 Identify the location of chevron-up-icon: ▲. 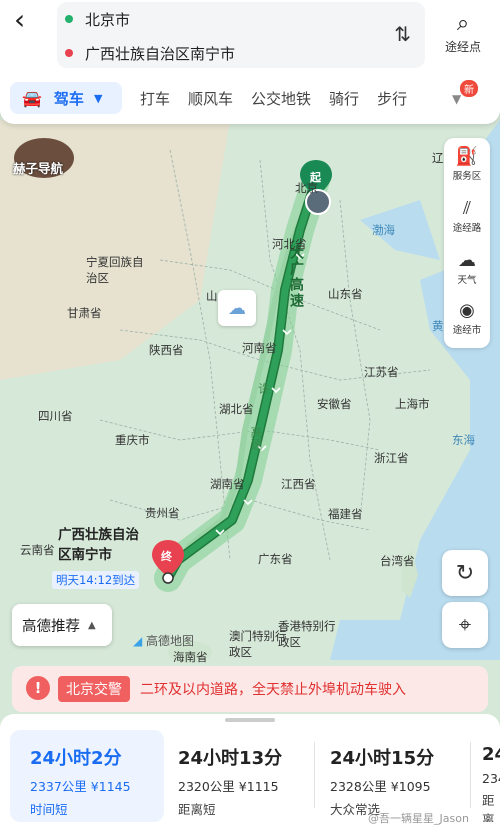
(92, 625).